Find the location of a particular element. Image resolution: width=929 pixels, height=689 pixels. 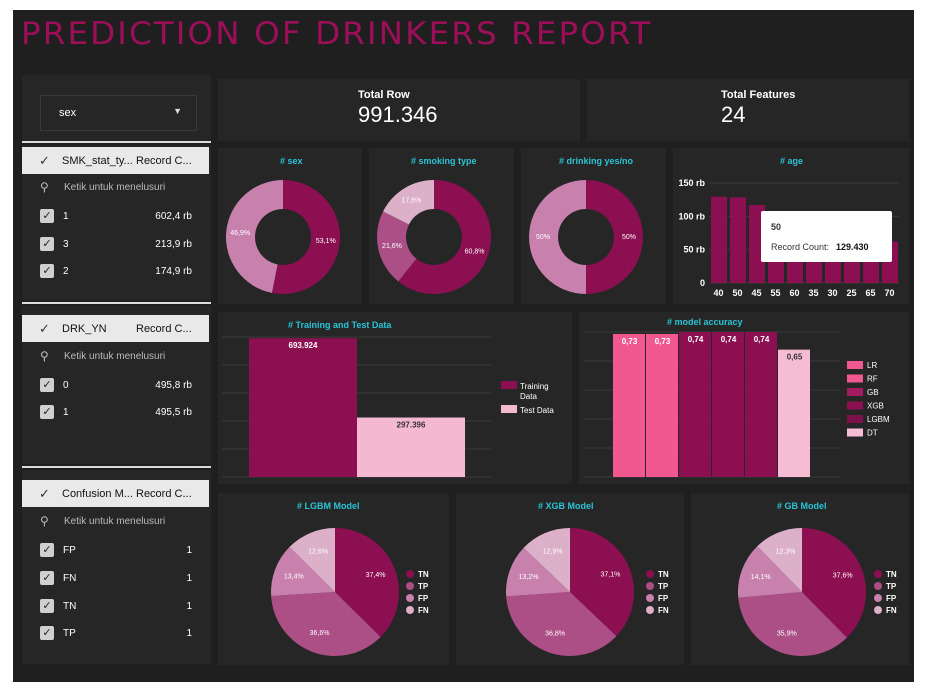

legend-label: XGB is located at coordinates (875, 406).